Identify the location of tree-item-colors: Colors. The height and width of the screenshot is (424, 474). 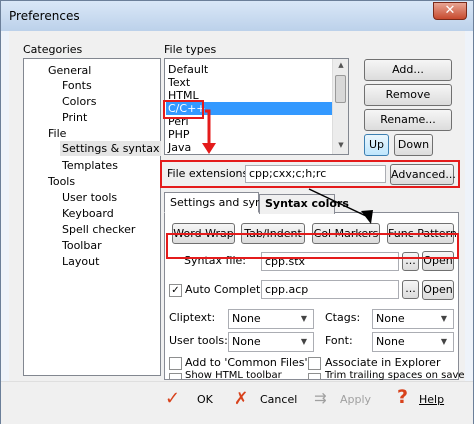
(79, 101).